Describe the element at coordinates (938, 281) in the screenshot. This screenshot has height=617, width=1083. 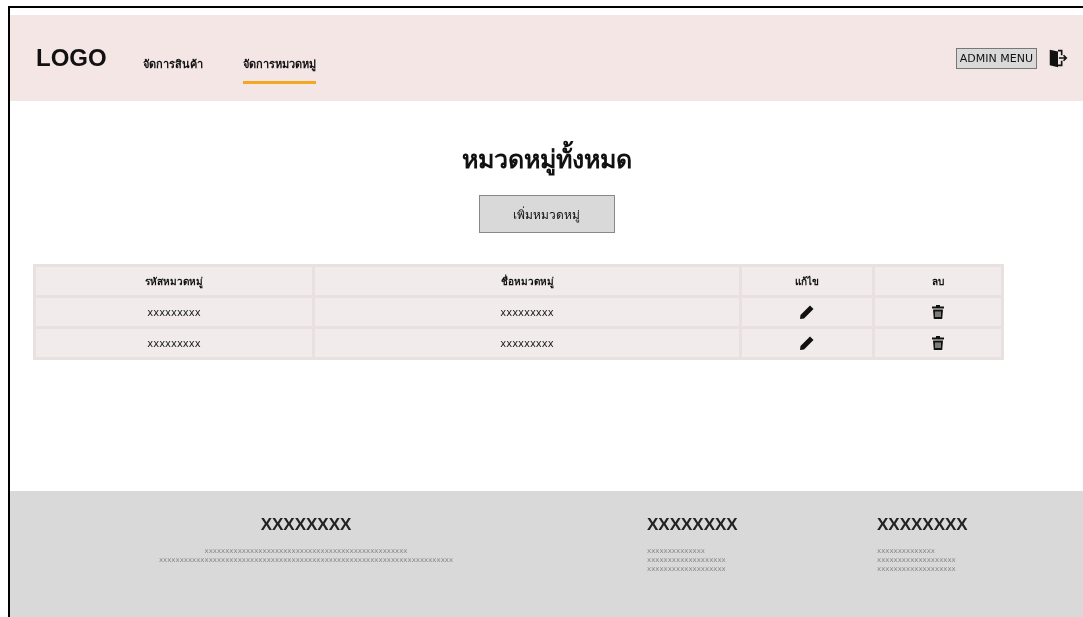
I see `column-header: ลบ` at that location.